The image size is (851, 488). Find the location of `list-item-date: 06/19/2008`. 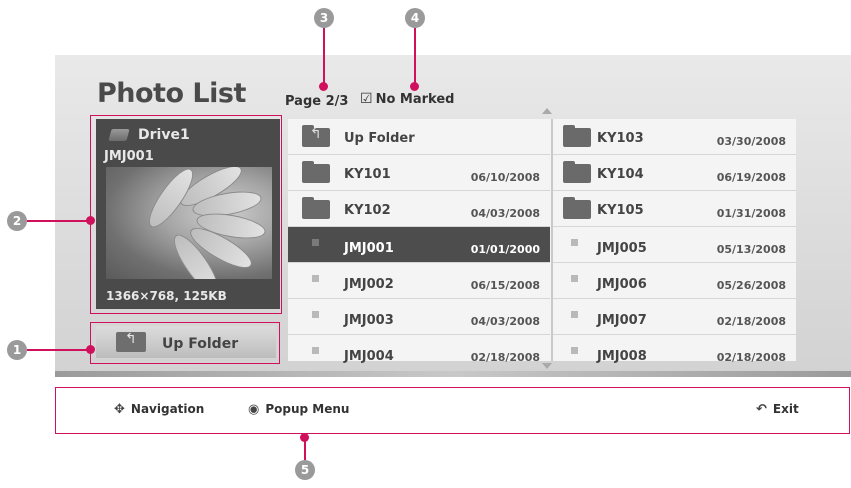

list-item-date: 06/19/2008 is located at coordinates (751, 177).